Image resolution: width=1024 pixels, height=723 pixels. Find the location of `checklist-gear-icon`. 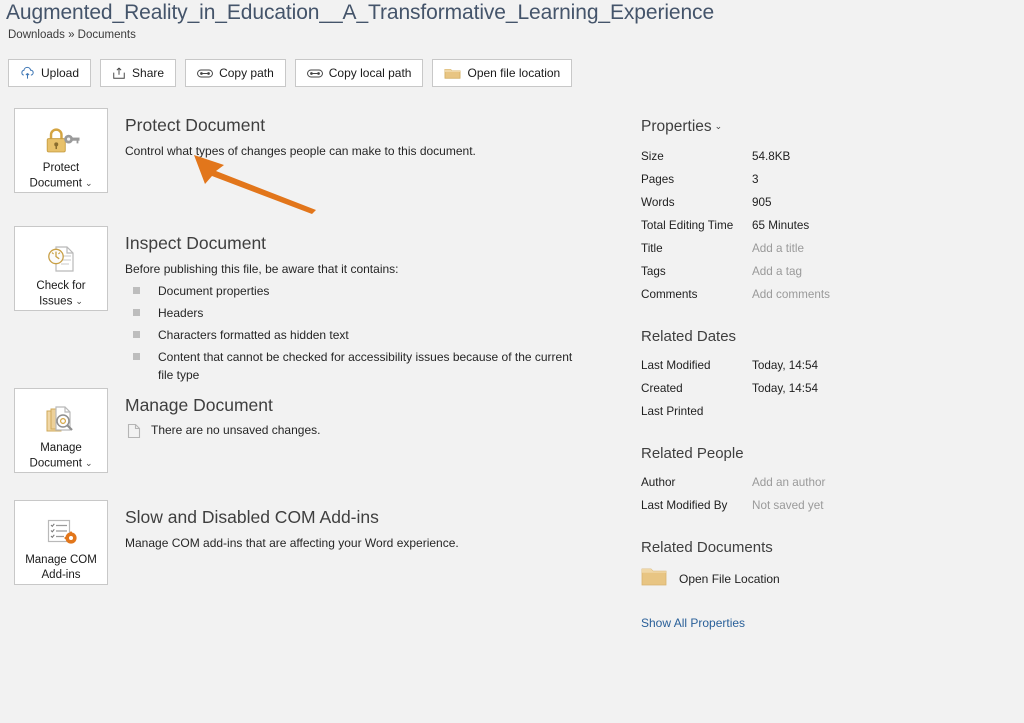

checklist-gear-icon is located at coordinates (61, 533).